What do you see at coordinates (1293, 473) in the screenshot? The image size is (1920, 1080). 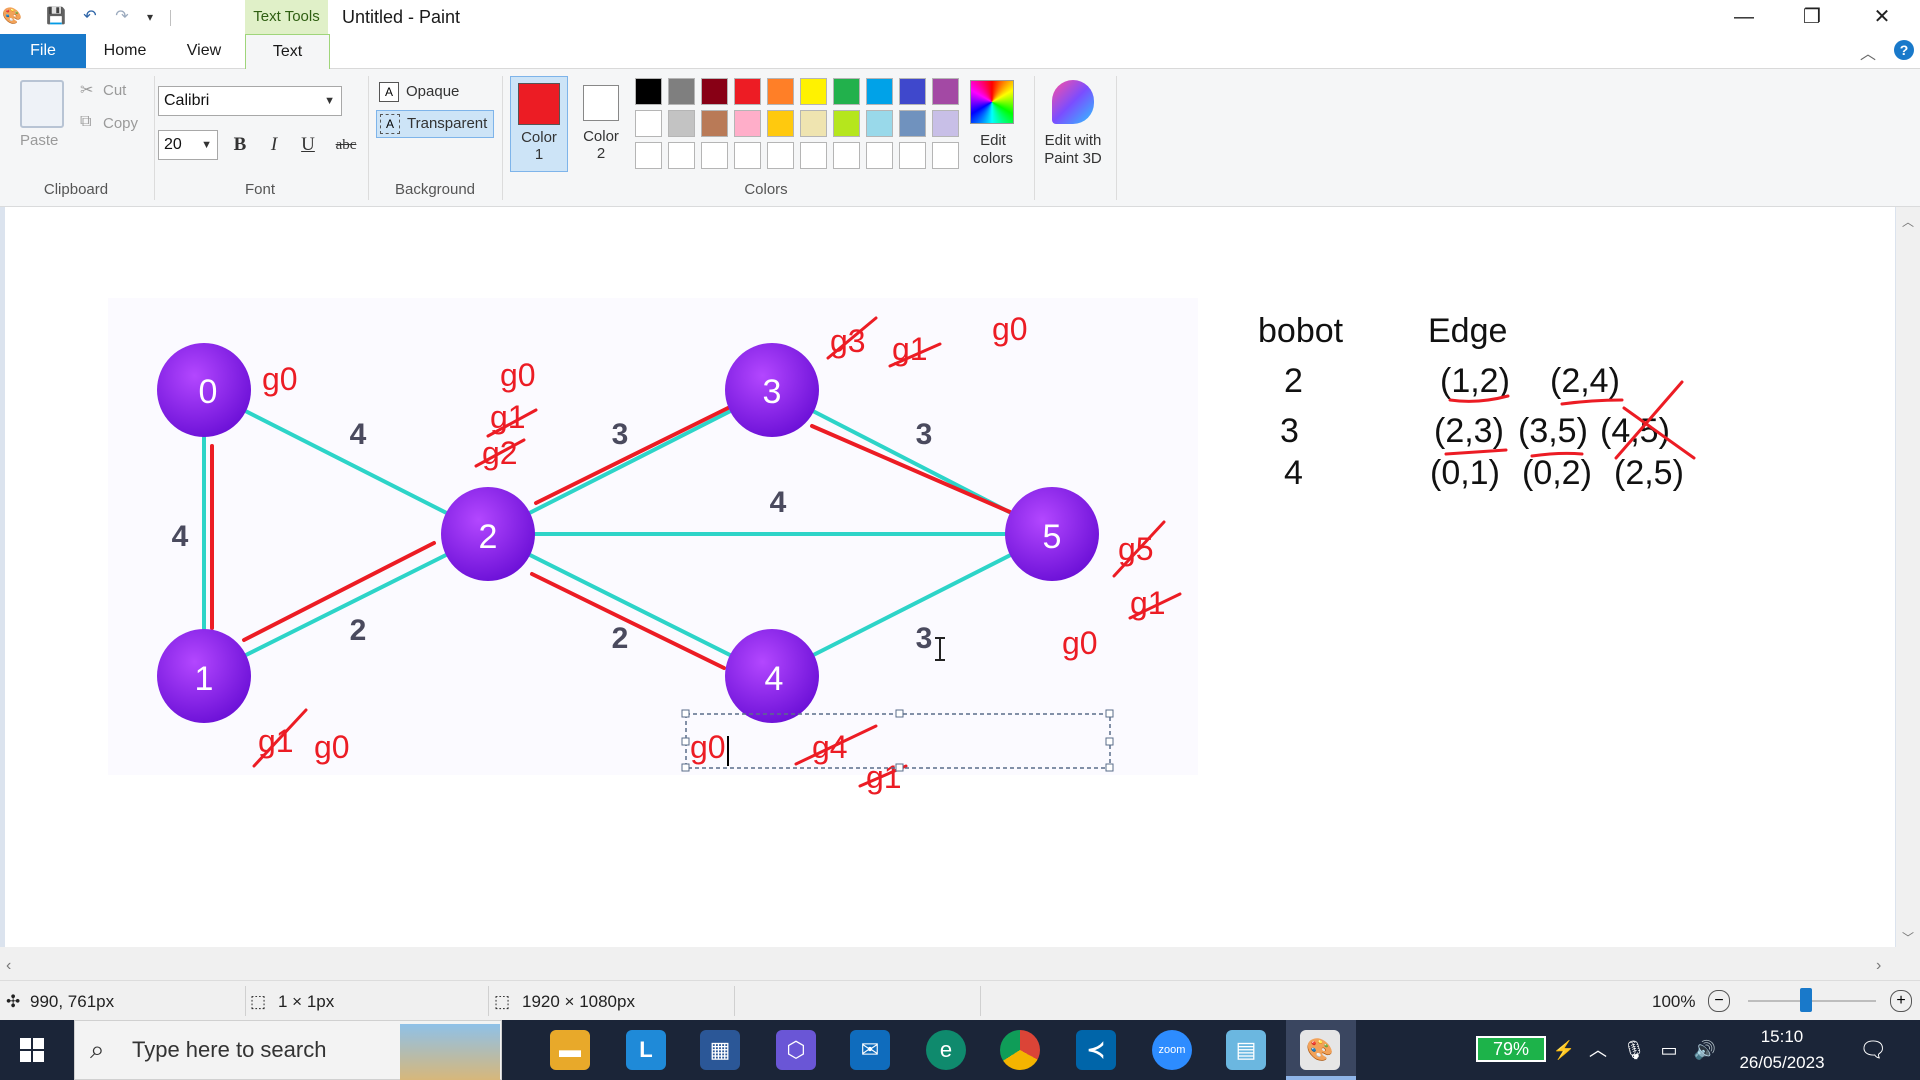 I see `table-row-weight: 4` at bounding box center [1293, 473].